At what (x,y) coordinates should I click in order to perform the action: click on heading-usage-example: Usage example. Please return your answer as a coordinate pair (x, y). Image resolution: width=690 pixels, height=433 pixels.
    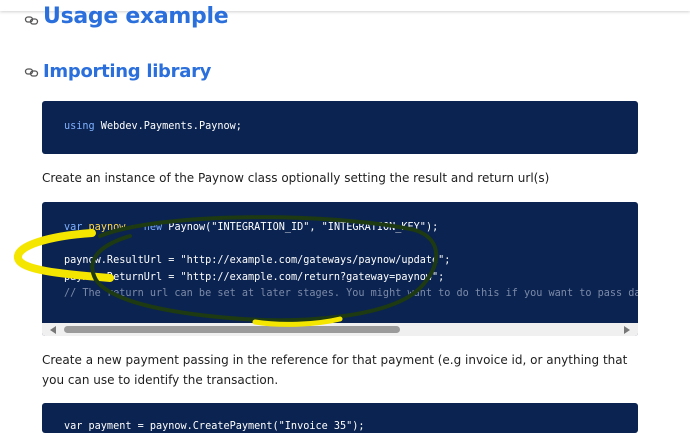
    Looking at the image, I should click on (126, 16).